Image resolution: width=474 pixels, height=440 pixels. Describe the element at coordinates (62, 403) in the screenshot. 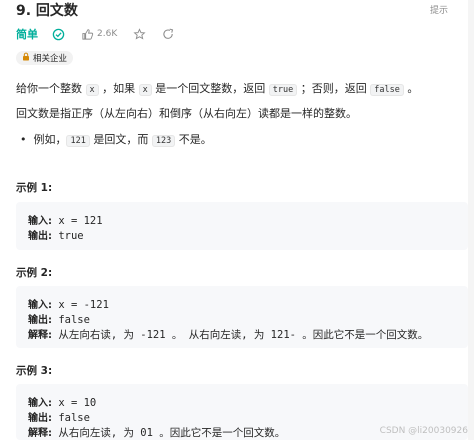

I see `example-3-input: 输入: x = 10` at that location.